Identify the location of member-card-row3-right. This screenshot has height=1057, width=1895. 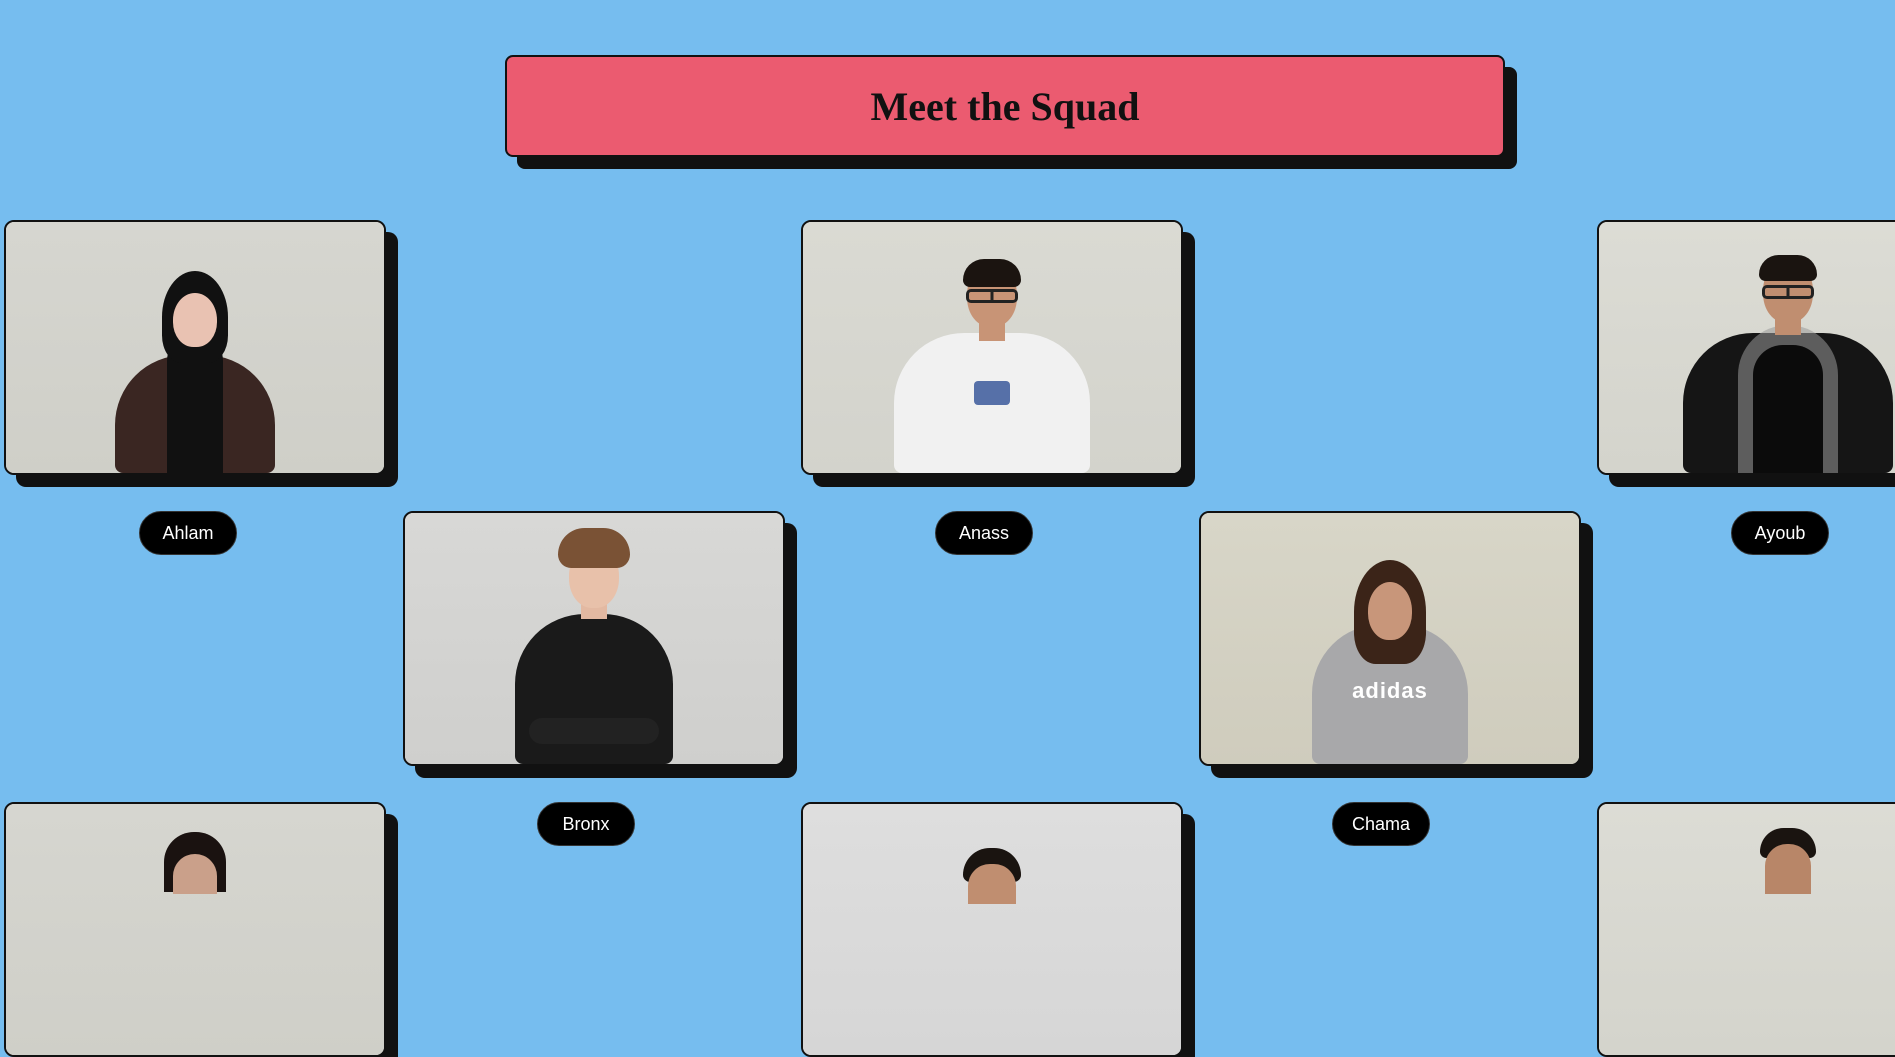
(1746, 929).